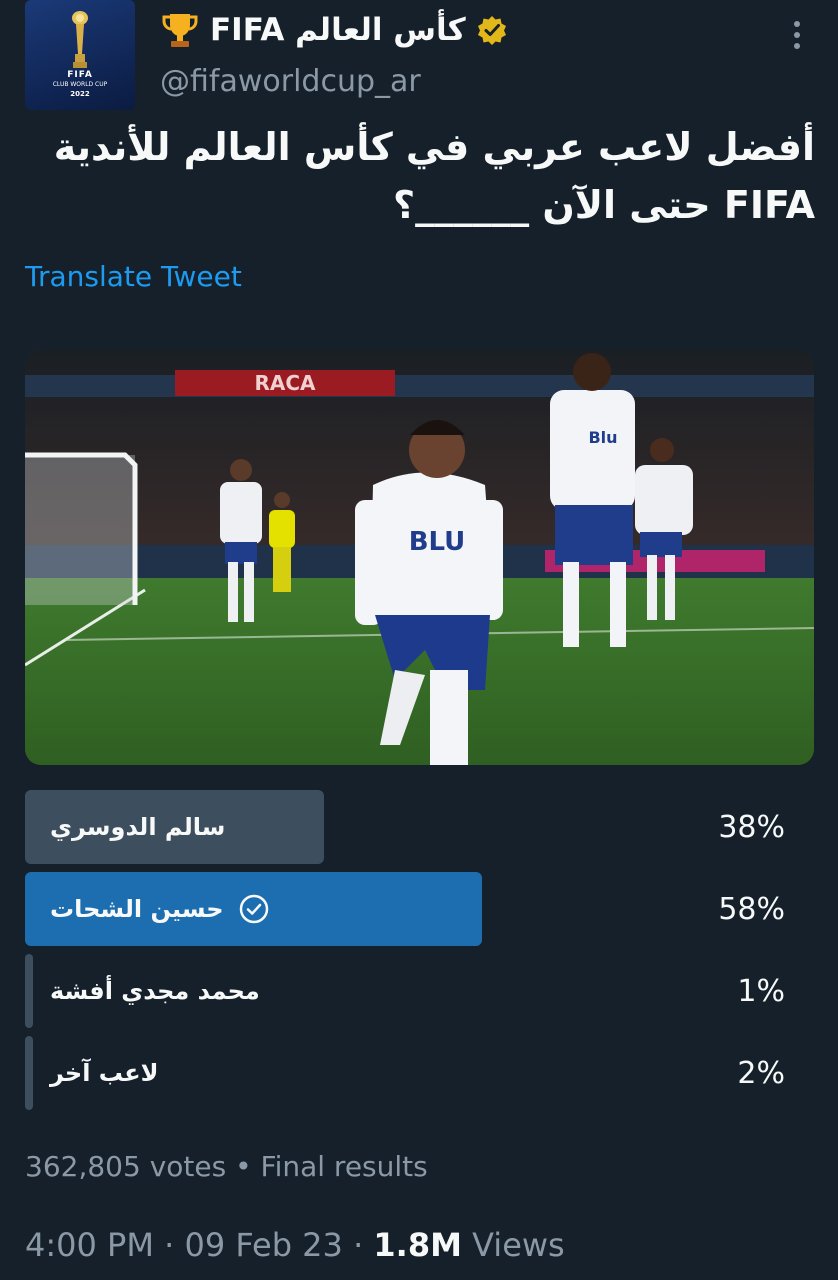  I want to click on poll-option-label: لاعب آخر, so click(104, 1073).